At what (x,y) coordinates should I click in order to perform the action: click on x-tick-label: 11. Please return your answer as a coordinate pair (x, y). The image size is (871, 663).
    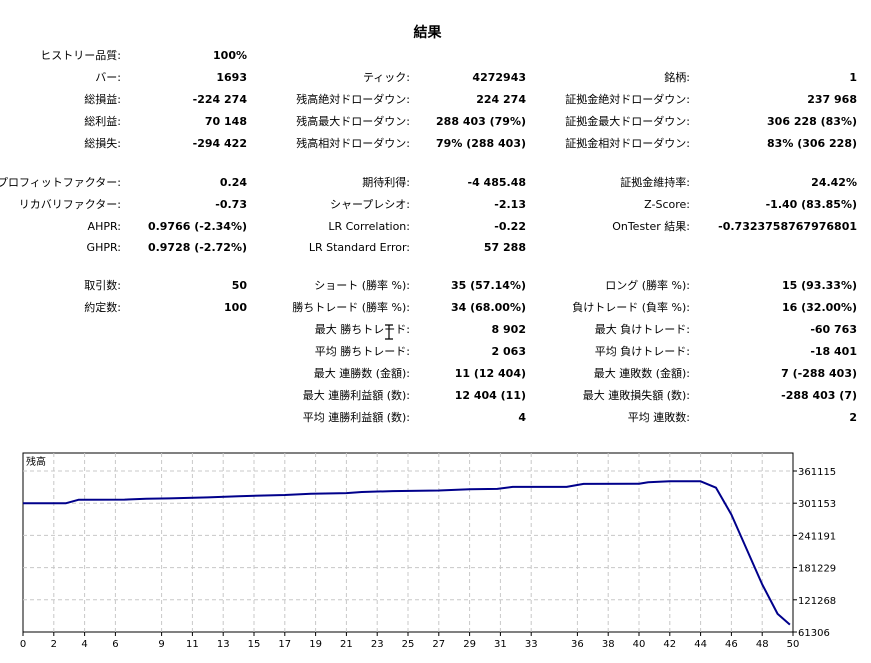
    Looking at the image, I should click on (192, 644).